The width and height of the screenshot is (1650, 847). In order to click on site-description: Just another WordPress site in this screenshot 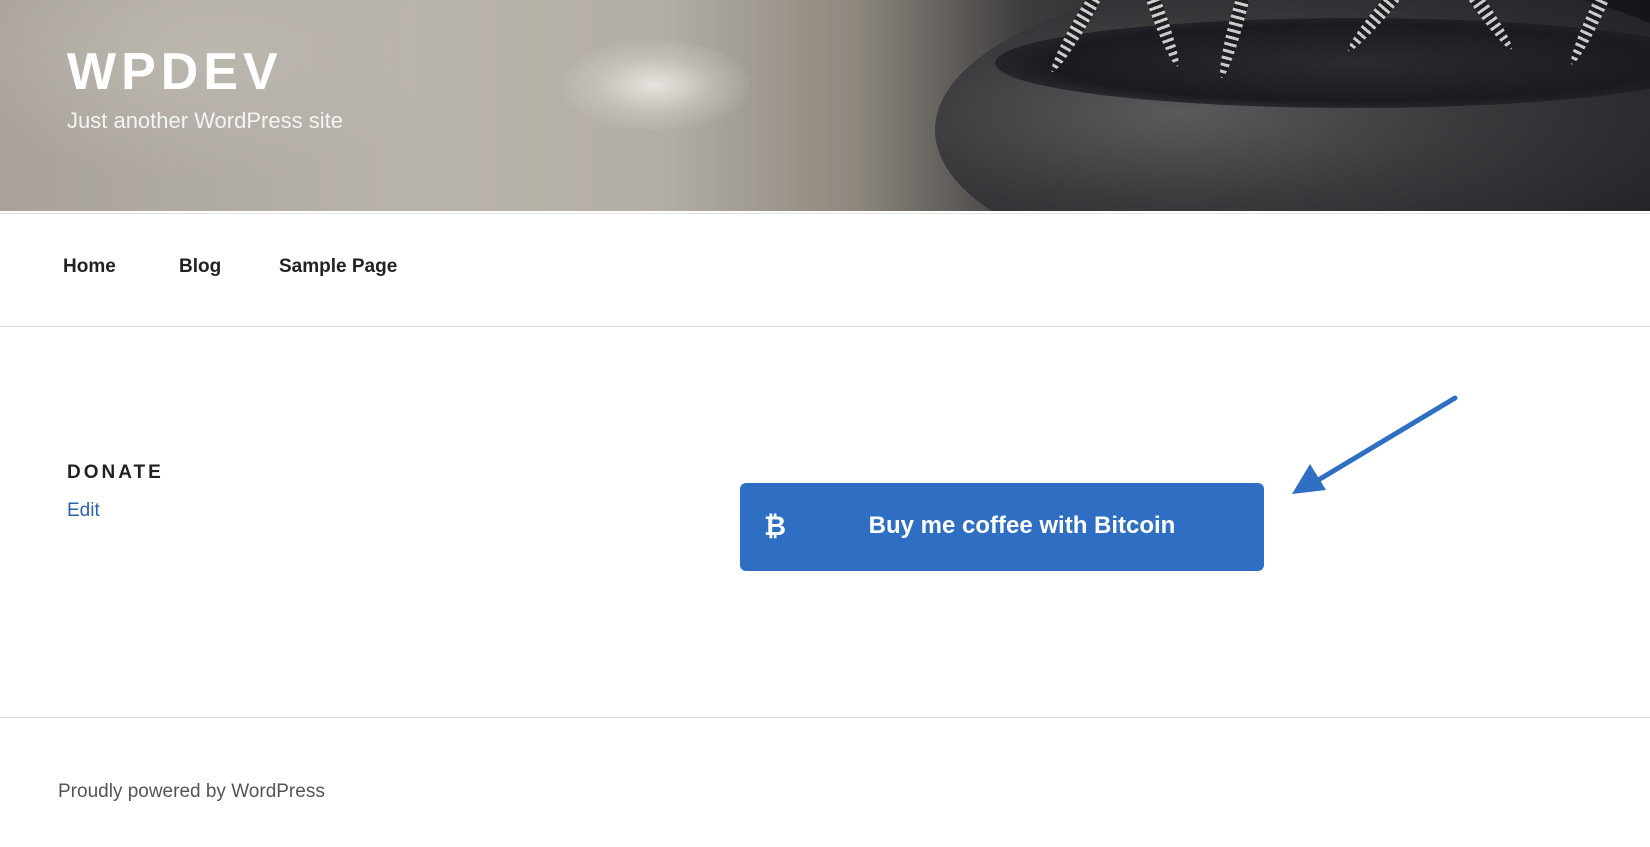, I will do `click(205, 120)`.